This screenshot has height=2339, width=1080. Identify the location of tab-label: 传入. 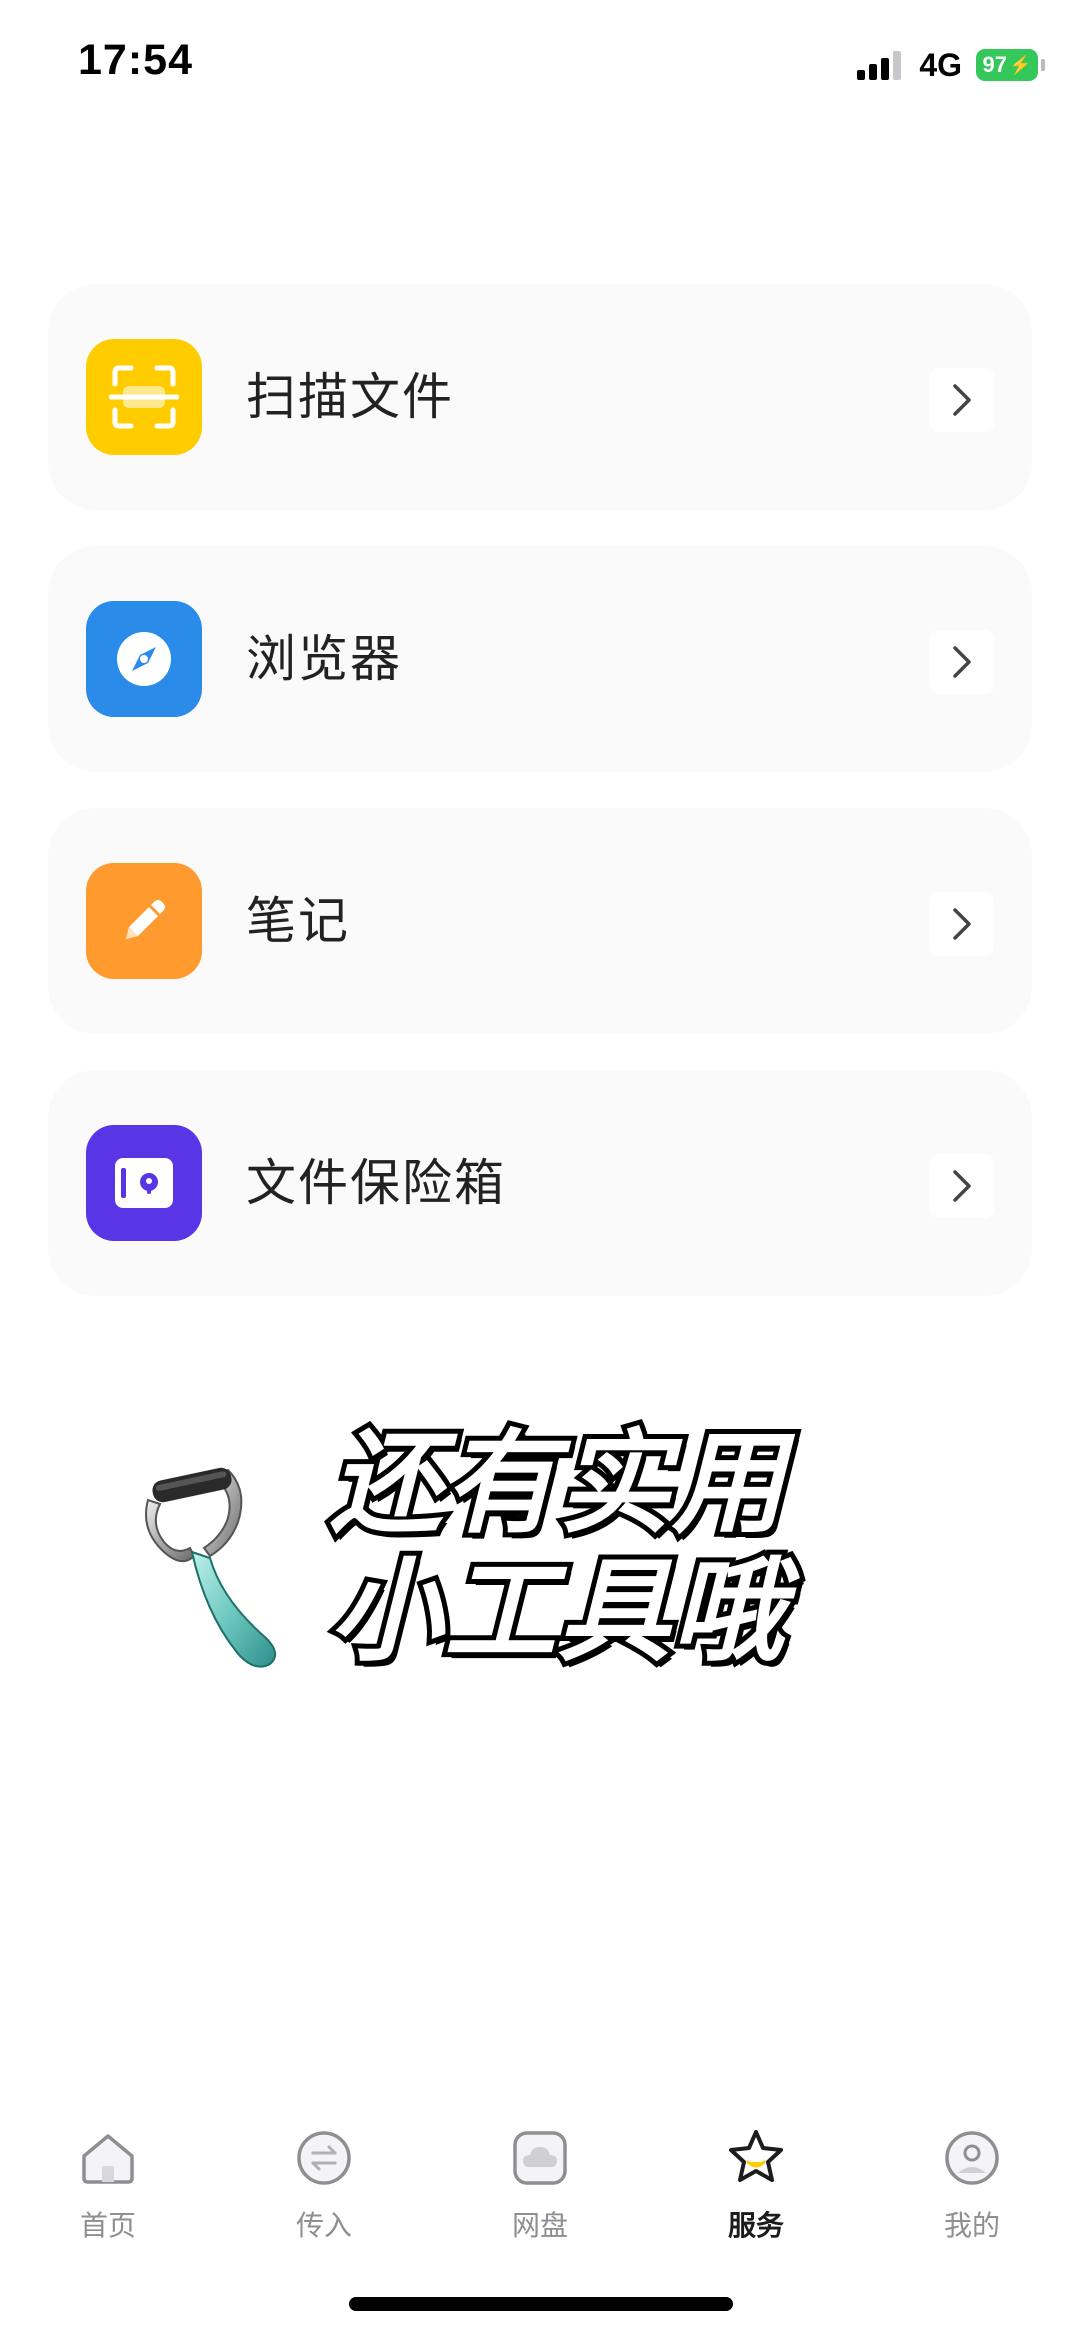
(323, 2225).